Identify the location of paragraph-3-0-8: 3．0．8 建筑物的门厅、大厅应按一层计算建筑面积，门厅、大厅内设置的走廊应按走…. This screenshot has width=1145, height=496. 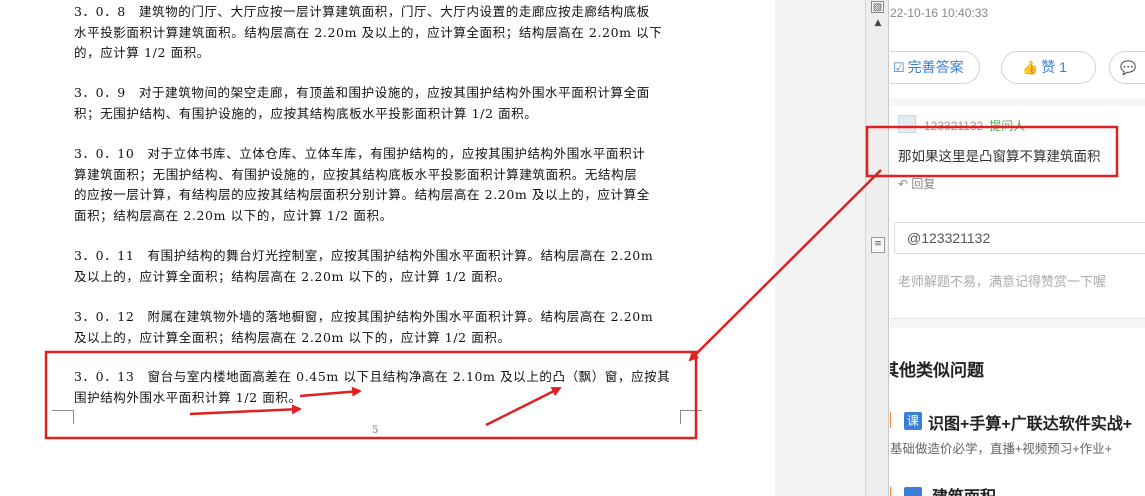
(378, 33).